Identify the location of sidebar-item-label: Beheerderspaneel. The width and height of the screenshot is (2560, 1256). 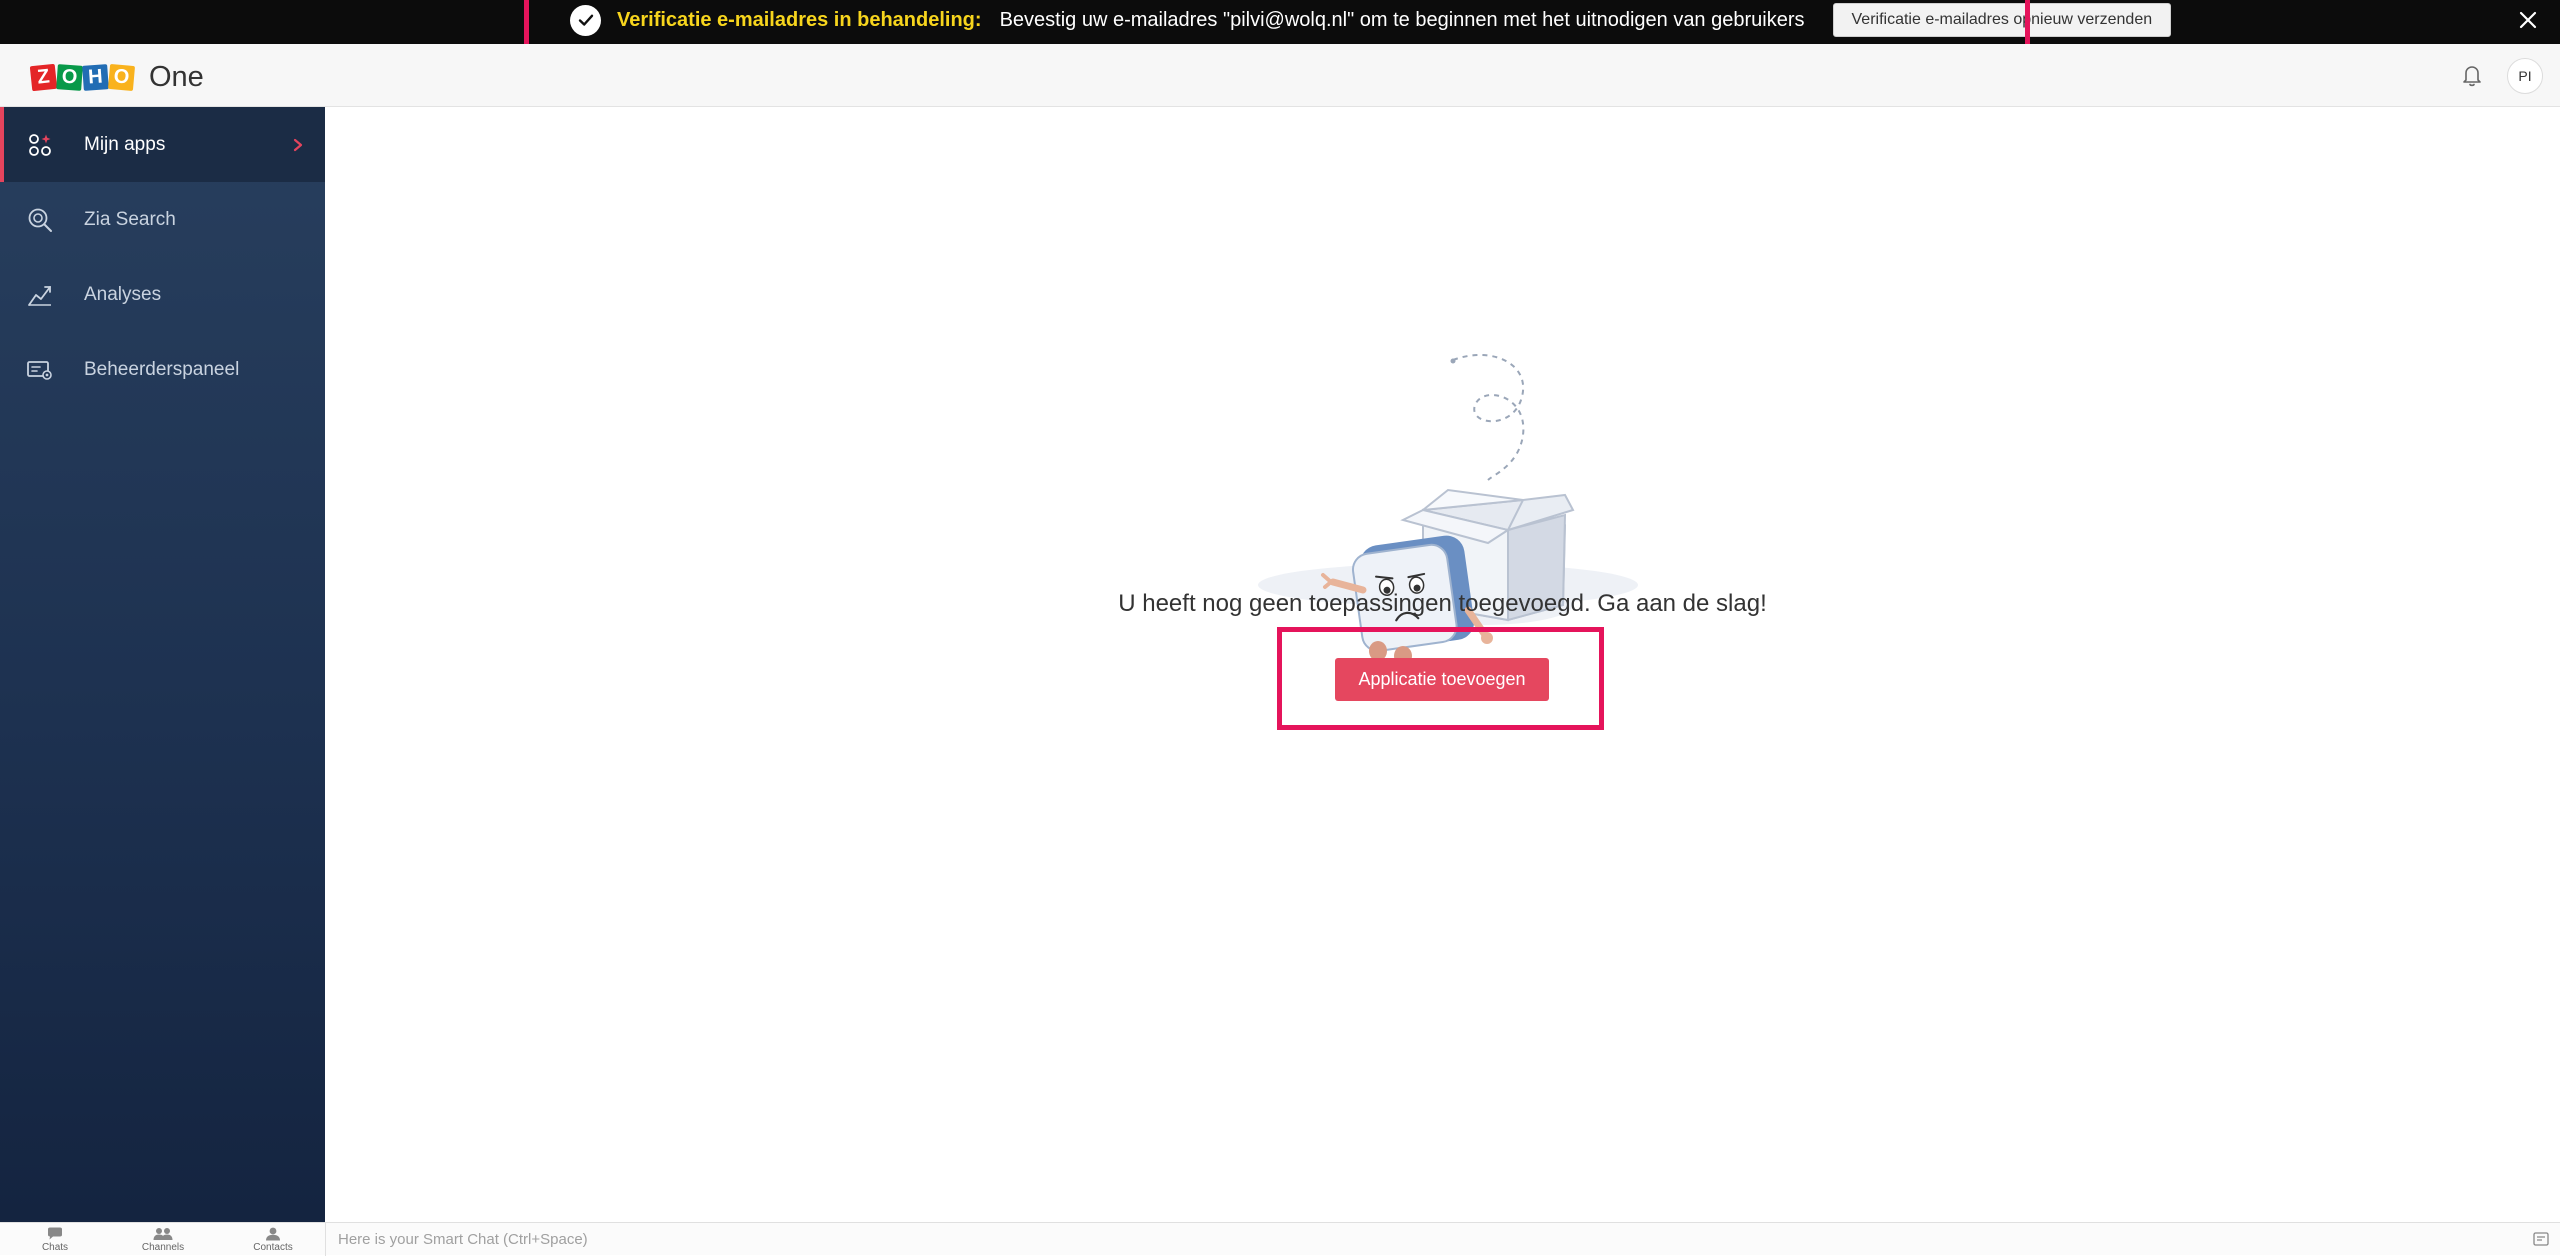
(162, 369).